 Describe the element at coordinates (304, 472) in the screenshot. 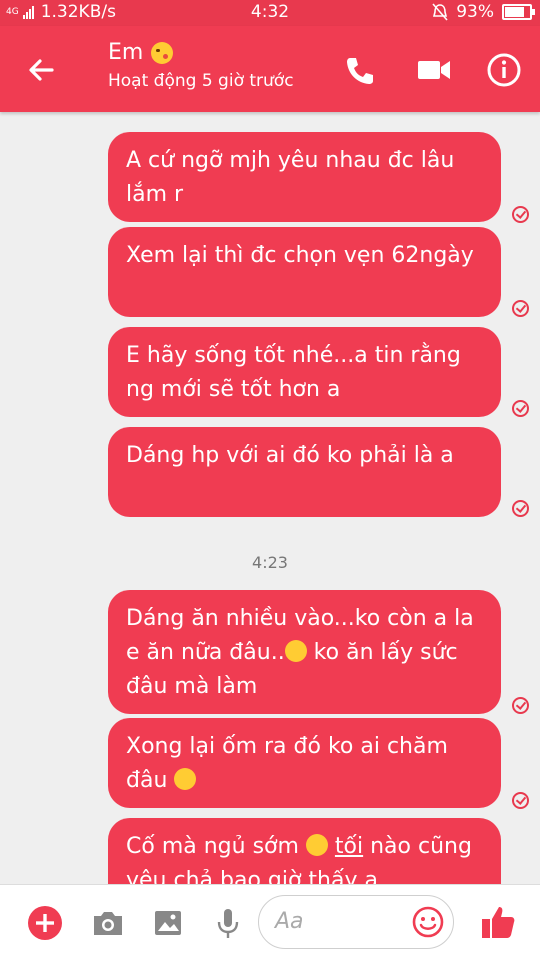

I see `message-bubble: Dáng hp với ai đó ko phải là a` at that location.